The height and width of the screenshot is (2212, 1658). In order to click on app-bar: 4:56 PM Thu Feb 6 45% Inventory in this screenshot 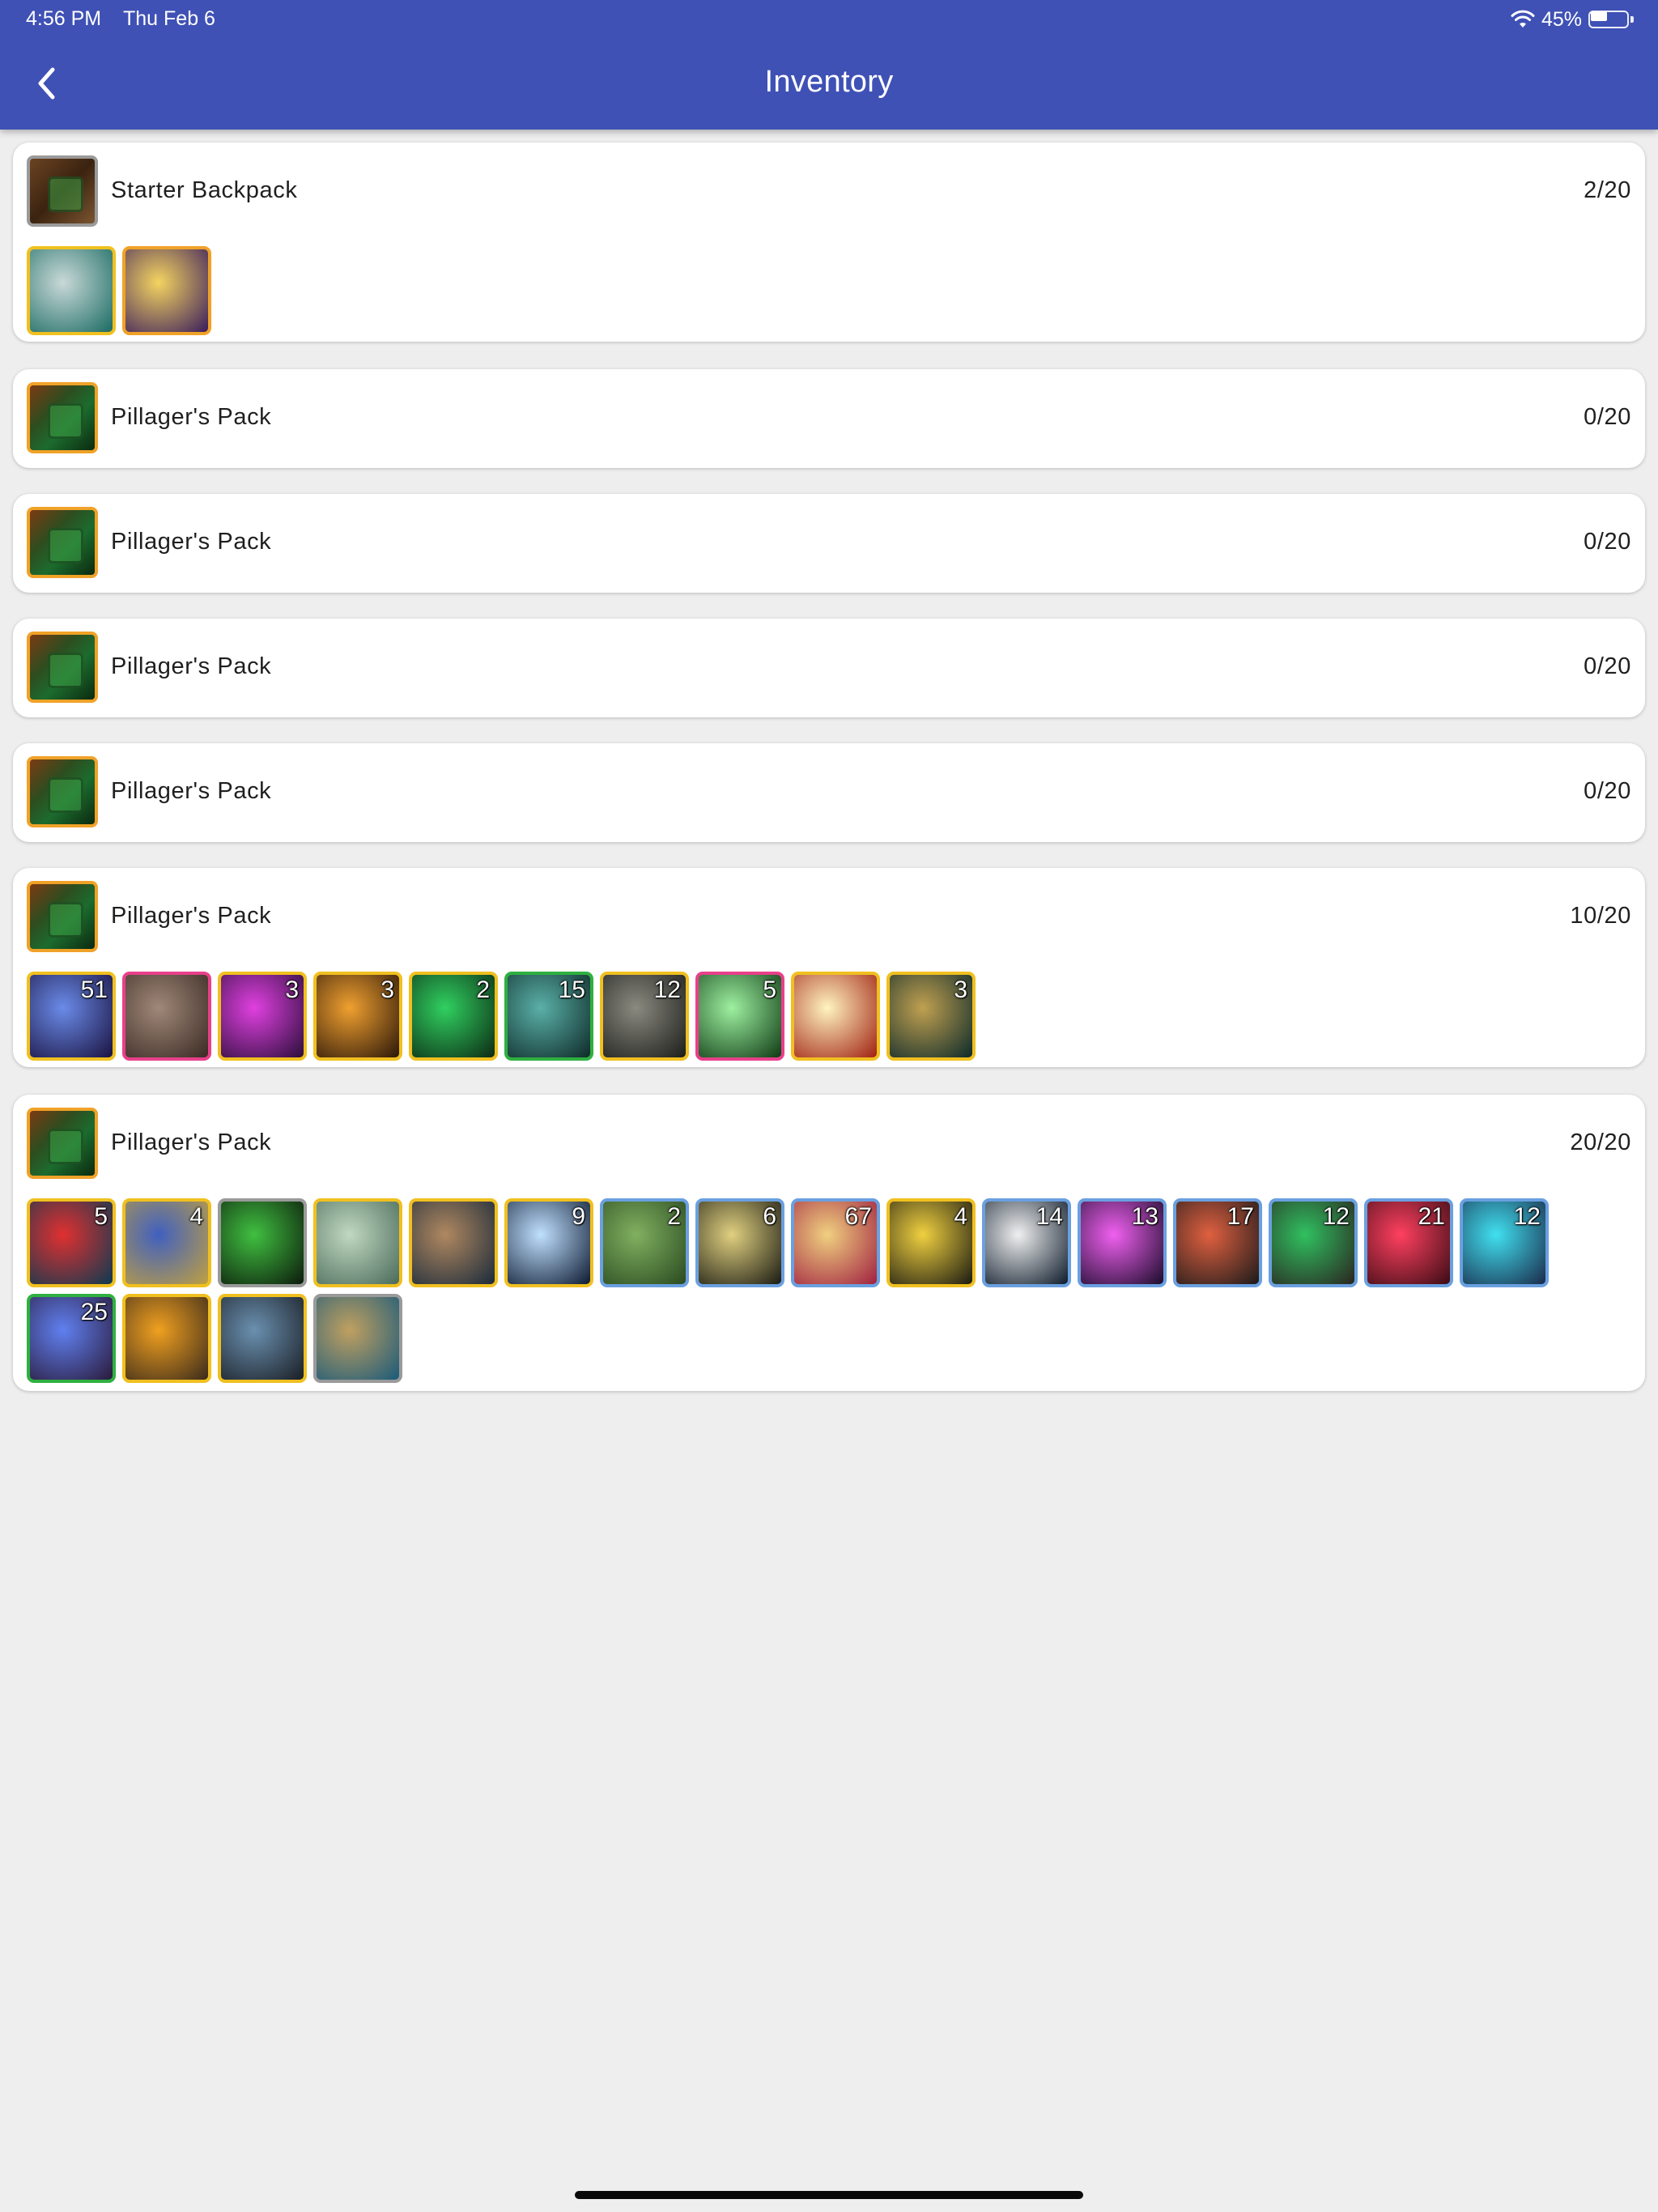, I will do `click(829, 65)`.